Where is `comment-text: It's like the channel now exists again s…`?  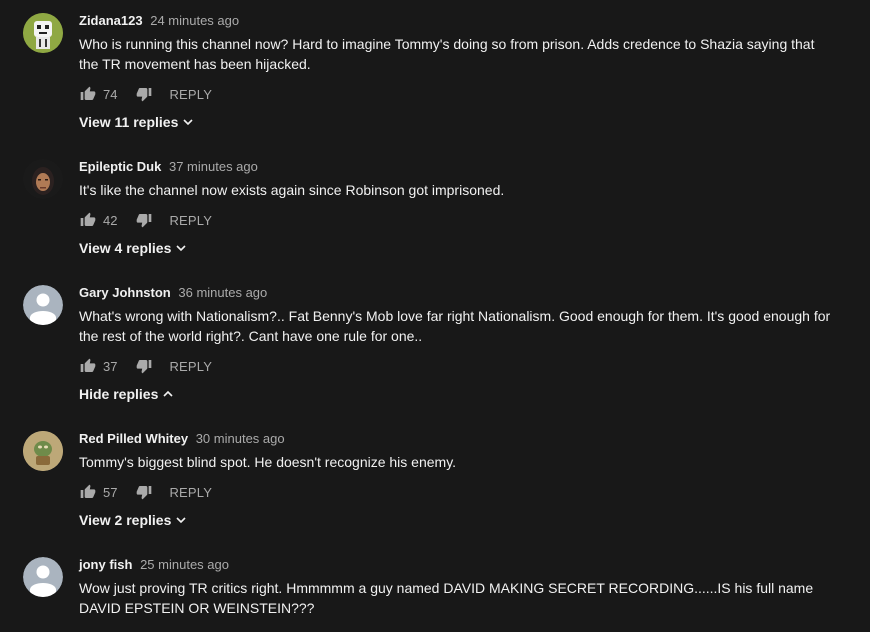
comment-text: It's like the channel now exists again s… is located at coordinates (464, 190).